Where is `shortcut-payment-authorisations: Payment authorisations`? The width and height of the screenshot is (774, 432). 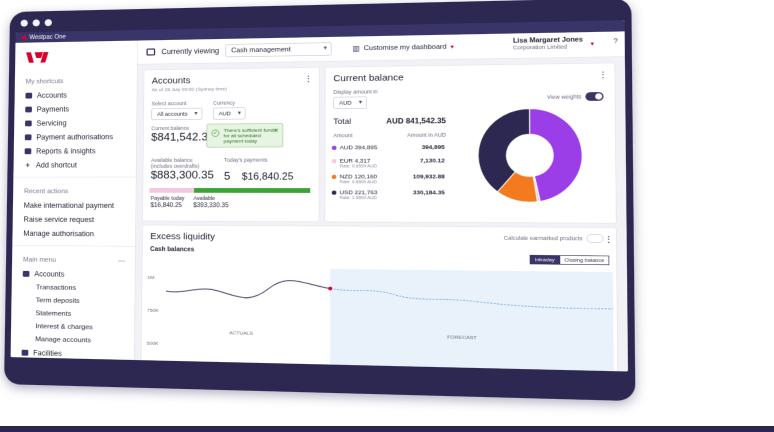
shortcut-payment-authorisations: Payment authorisations is located at coordinates (75, 137).